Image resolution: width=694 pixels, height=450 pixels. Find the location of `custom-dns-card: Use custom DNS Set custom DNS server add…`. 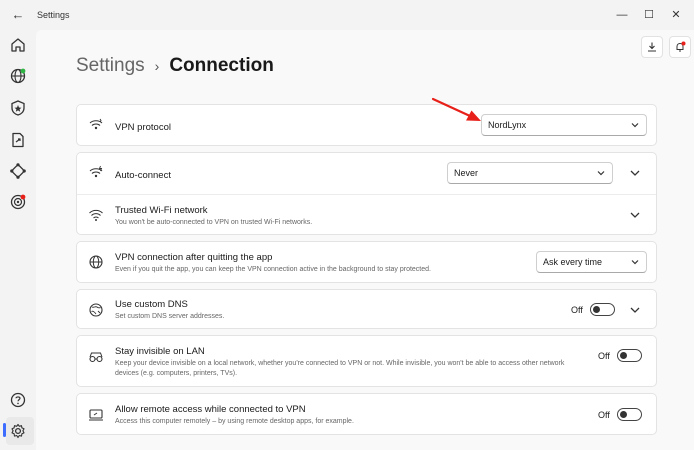

custom-dns-card: Use custom DNS Set custom DNS server add… is located at coordinates (366, 309).